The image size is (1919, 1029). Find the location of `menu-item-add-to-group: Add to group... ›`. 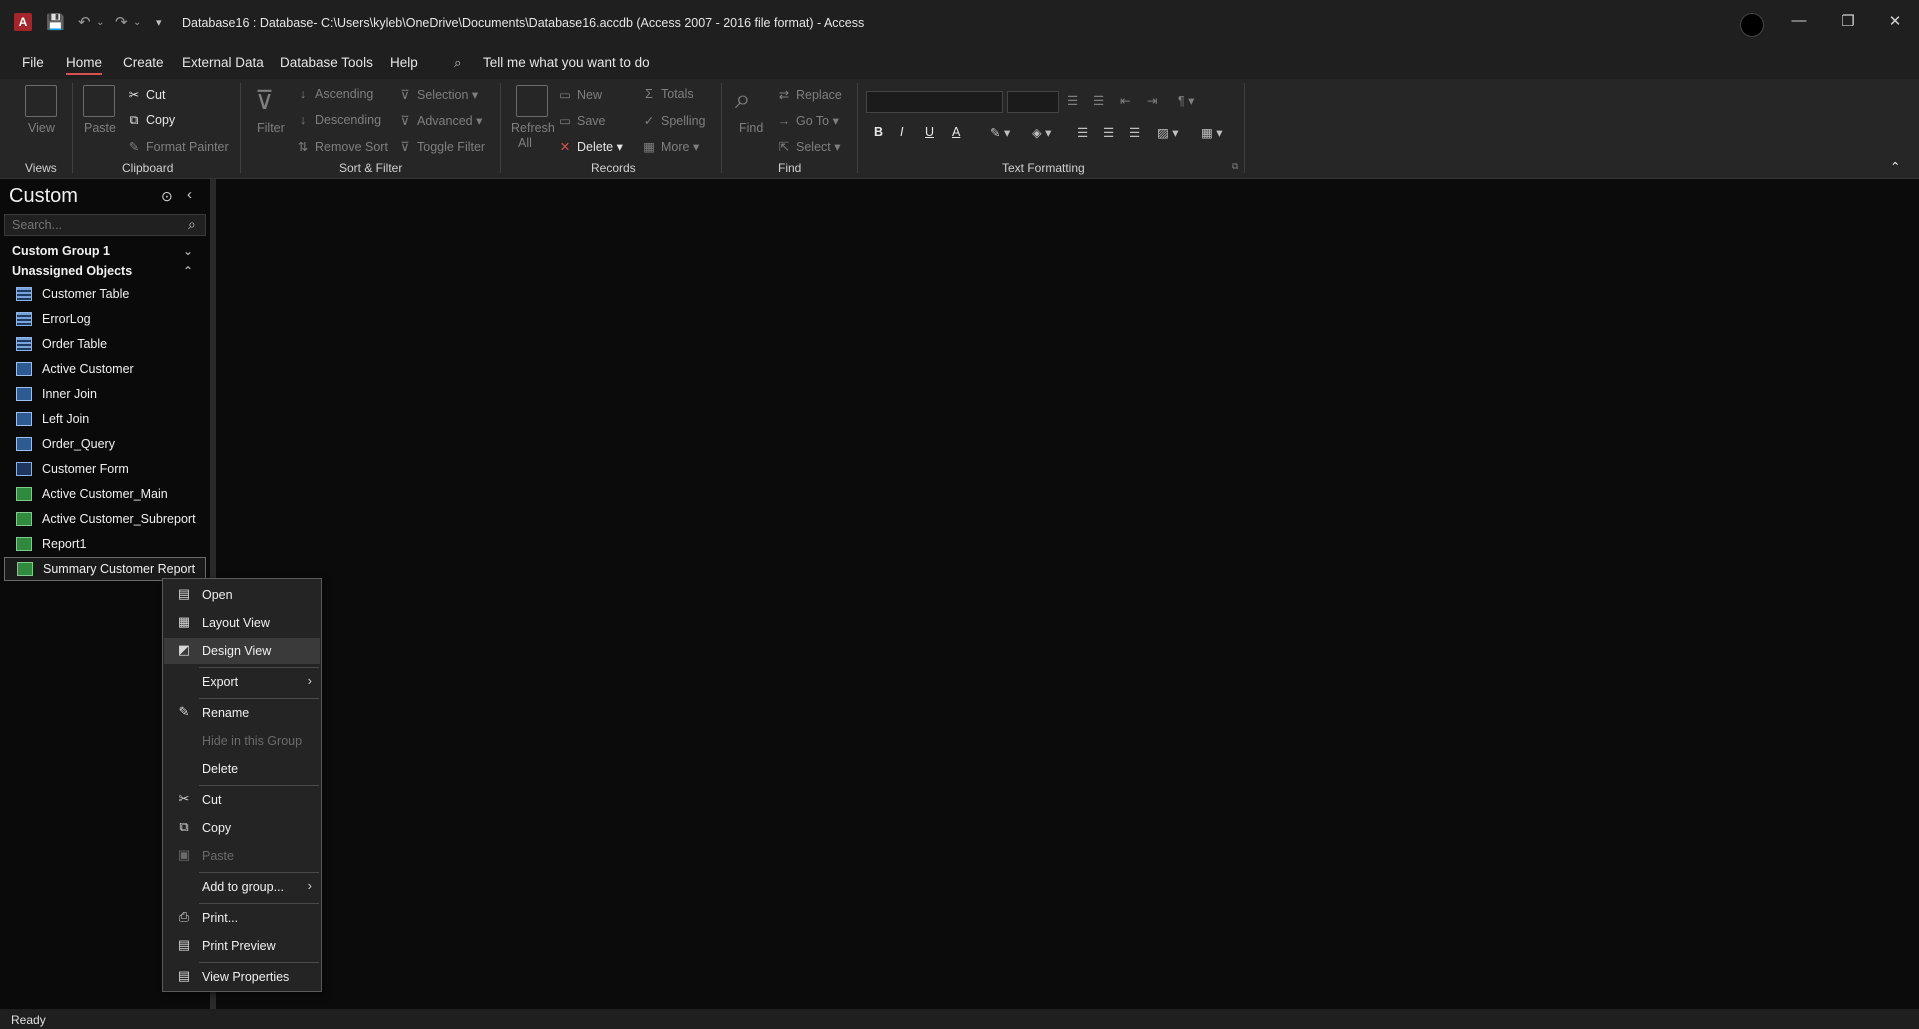

menu-item-add-to-group: Add to group... › is located at coordinates (242, 887).